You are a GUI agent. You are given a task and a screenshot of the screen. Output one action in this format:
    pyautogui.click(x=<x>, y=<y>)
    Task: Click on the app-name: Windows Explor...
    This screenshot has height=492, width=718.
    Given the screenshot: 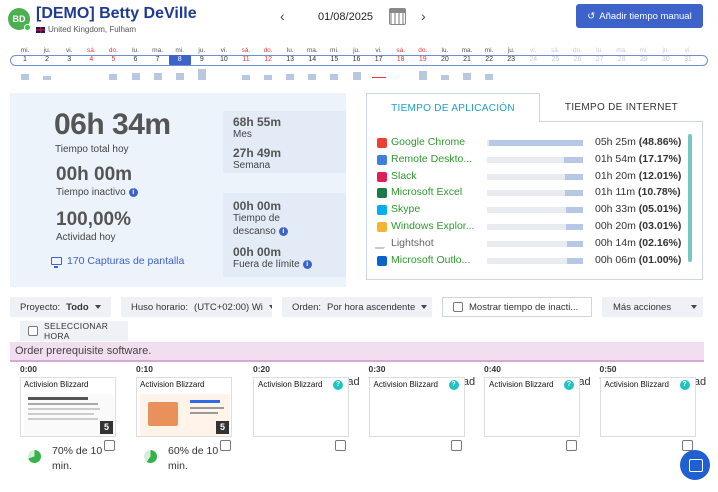 What is the action you would take?
    pyautogui.click(x=433, y=226)
    